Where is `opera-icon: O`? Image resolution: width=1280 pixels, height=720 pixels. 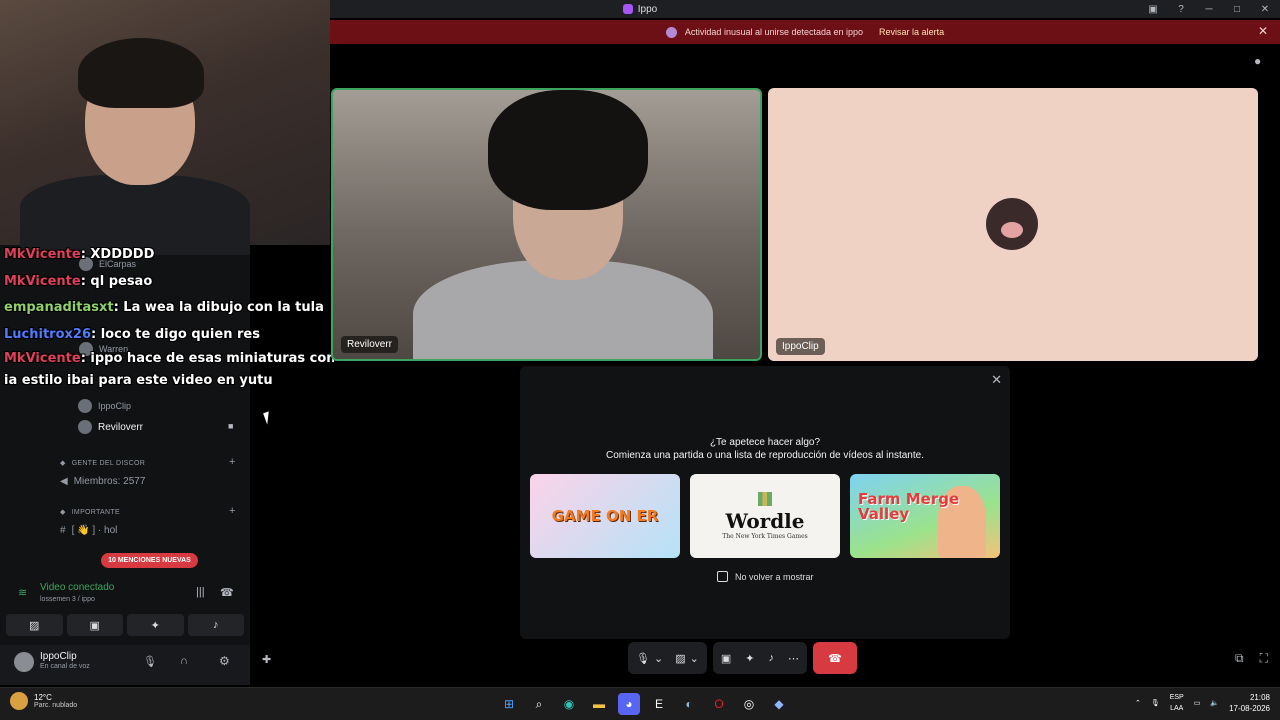
opera-icon: O is located at coordinates (719, 704).